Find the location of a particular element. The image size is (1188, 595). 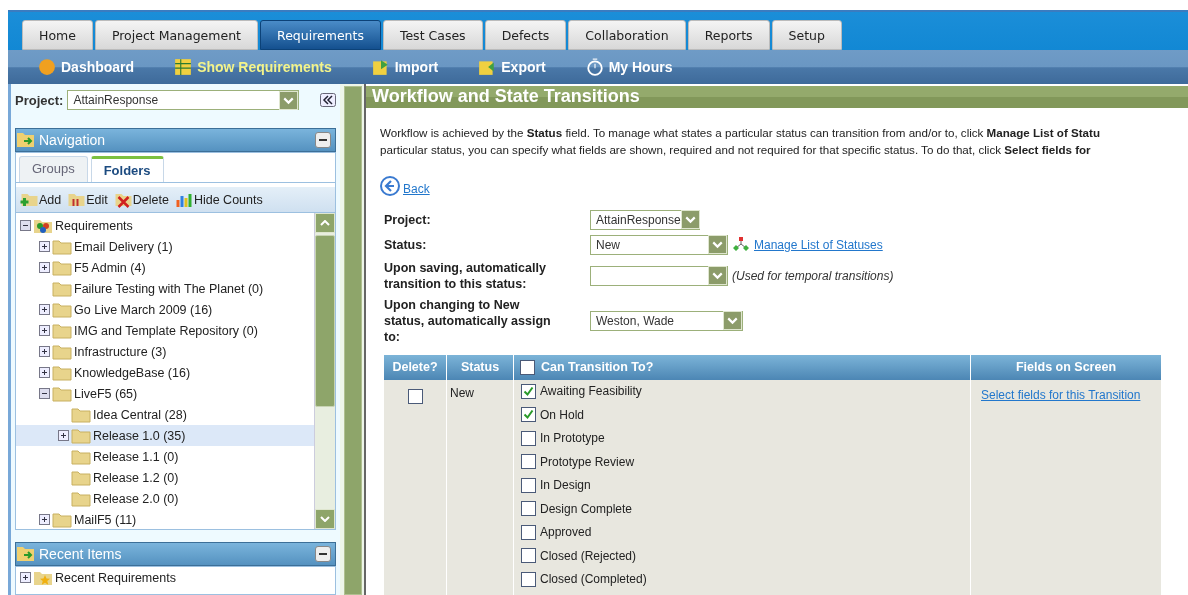

tree-item: Recent Requirements is located at coordinates (175, 577).